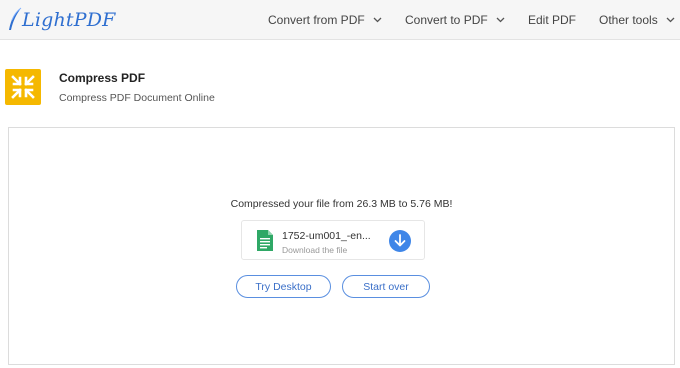  I want to click on file-card: 1752-um001_-en... Download the file, so click(333, 240).